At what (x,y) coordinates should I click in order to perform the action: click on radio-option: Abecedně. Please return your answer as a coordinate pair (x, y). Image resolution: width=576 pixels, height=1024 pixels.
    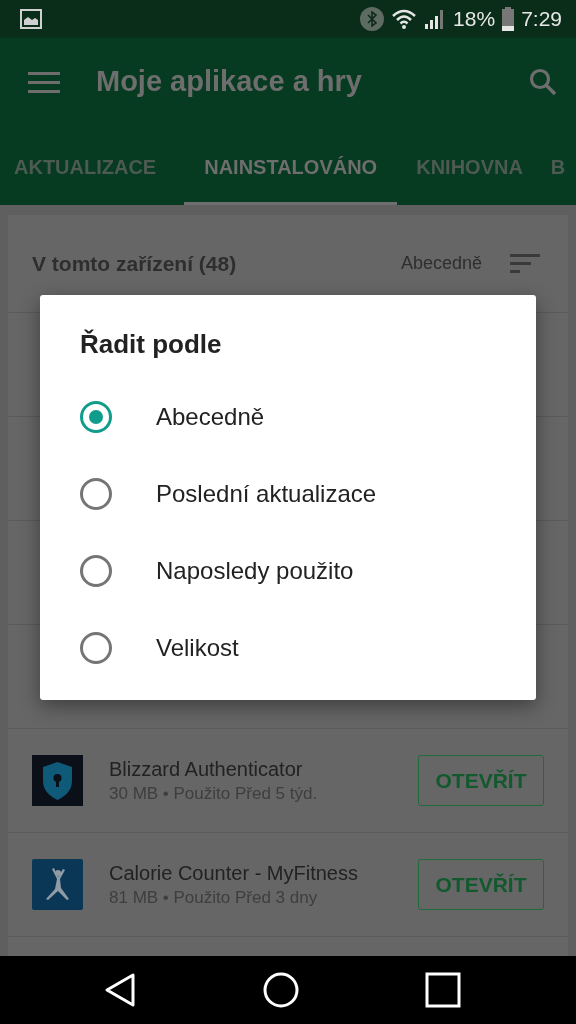
    Looking at the image, I should click on (172, 416).